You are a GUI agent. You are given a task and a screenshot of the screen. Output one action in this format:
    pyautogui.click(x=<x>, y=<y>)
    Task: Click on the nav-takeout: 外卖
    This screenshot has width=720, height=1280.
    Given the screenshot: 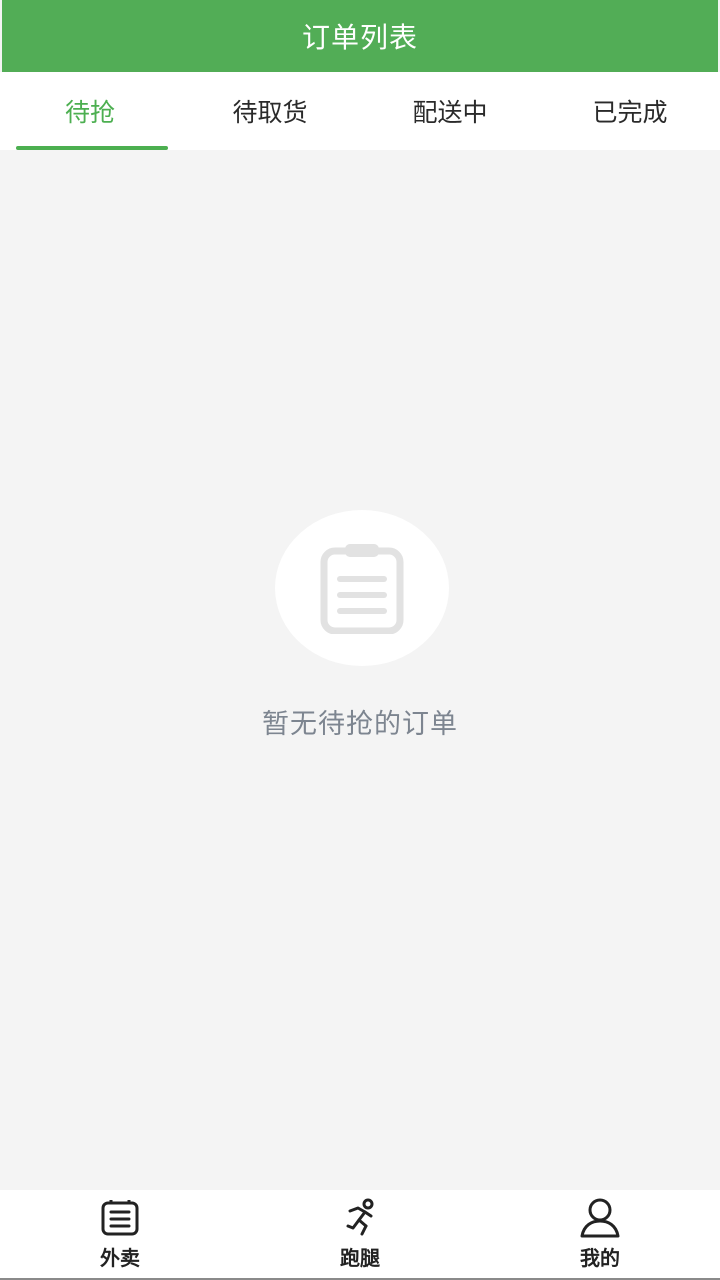 What is the action you would take?
    pyautogui.click(x=120, y=1234)
    